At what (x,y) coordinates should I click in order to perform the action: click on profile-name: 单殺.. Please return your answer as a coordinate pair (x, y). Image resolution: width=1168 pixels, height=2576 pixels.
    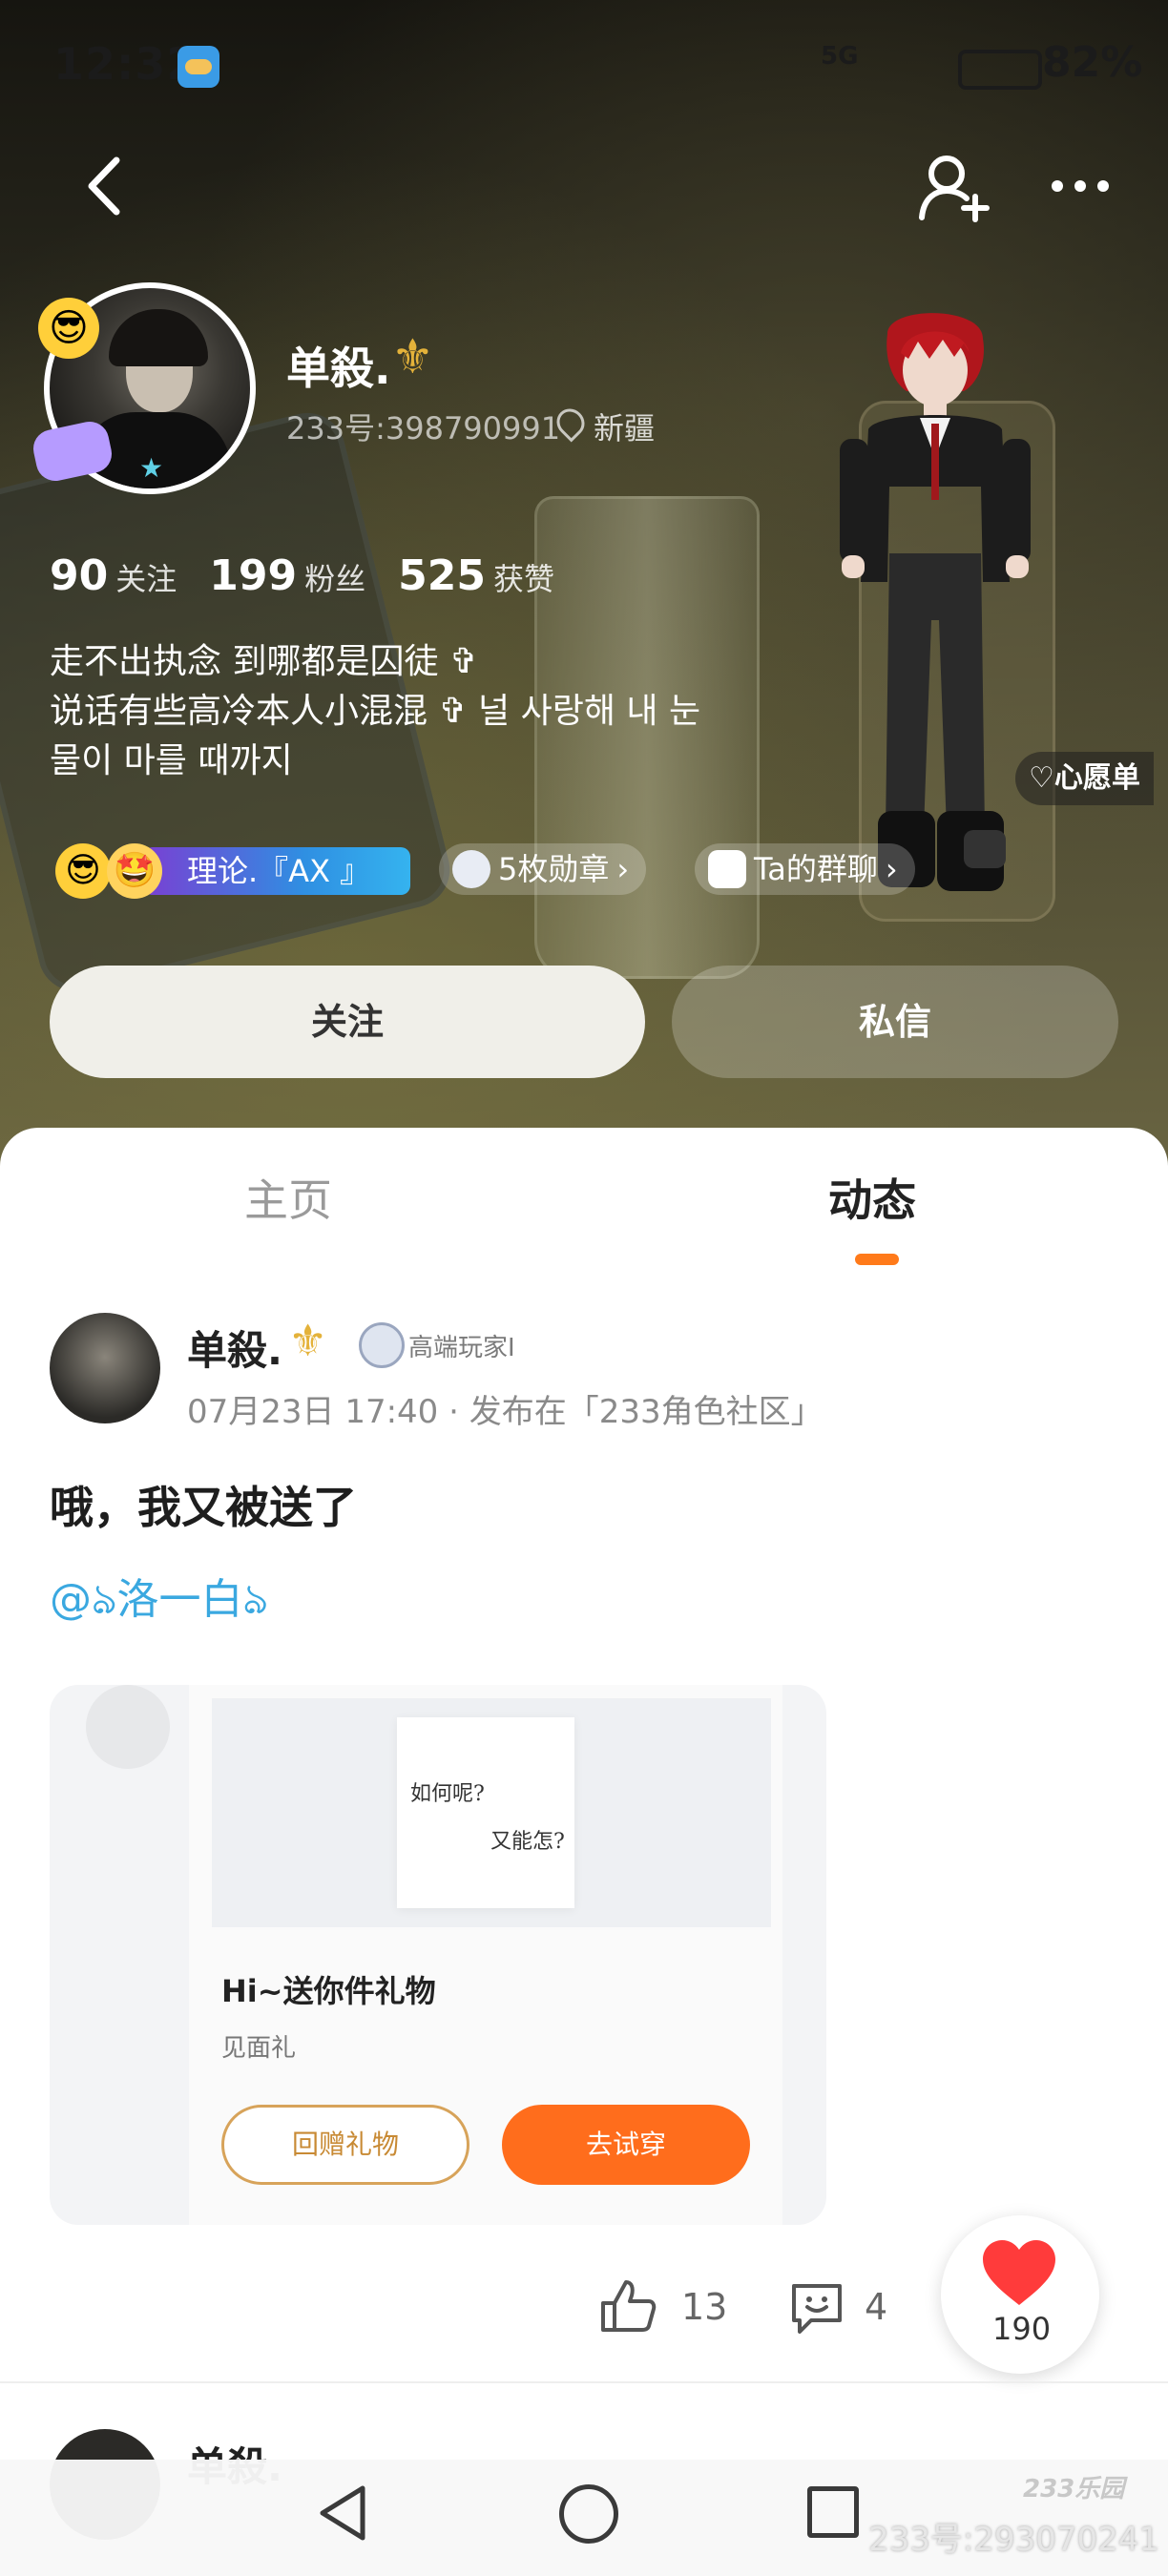
    Looking at the image, I should click on (339, 368).